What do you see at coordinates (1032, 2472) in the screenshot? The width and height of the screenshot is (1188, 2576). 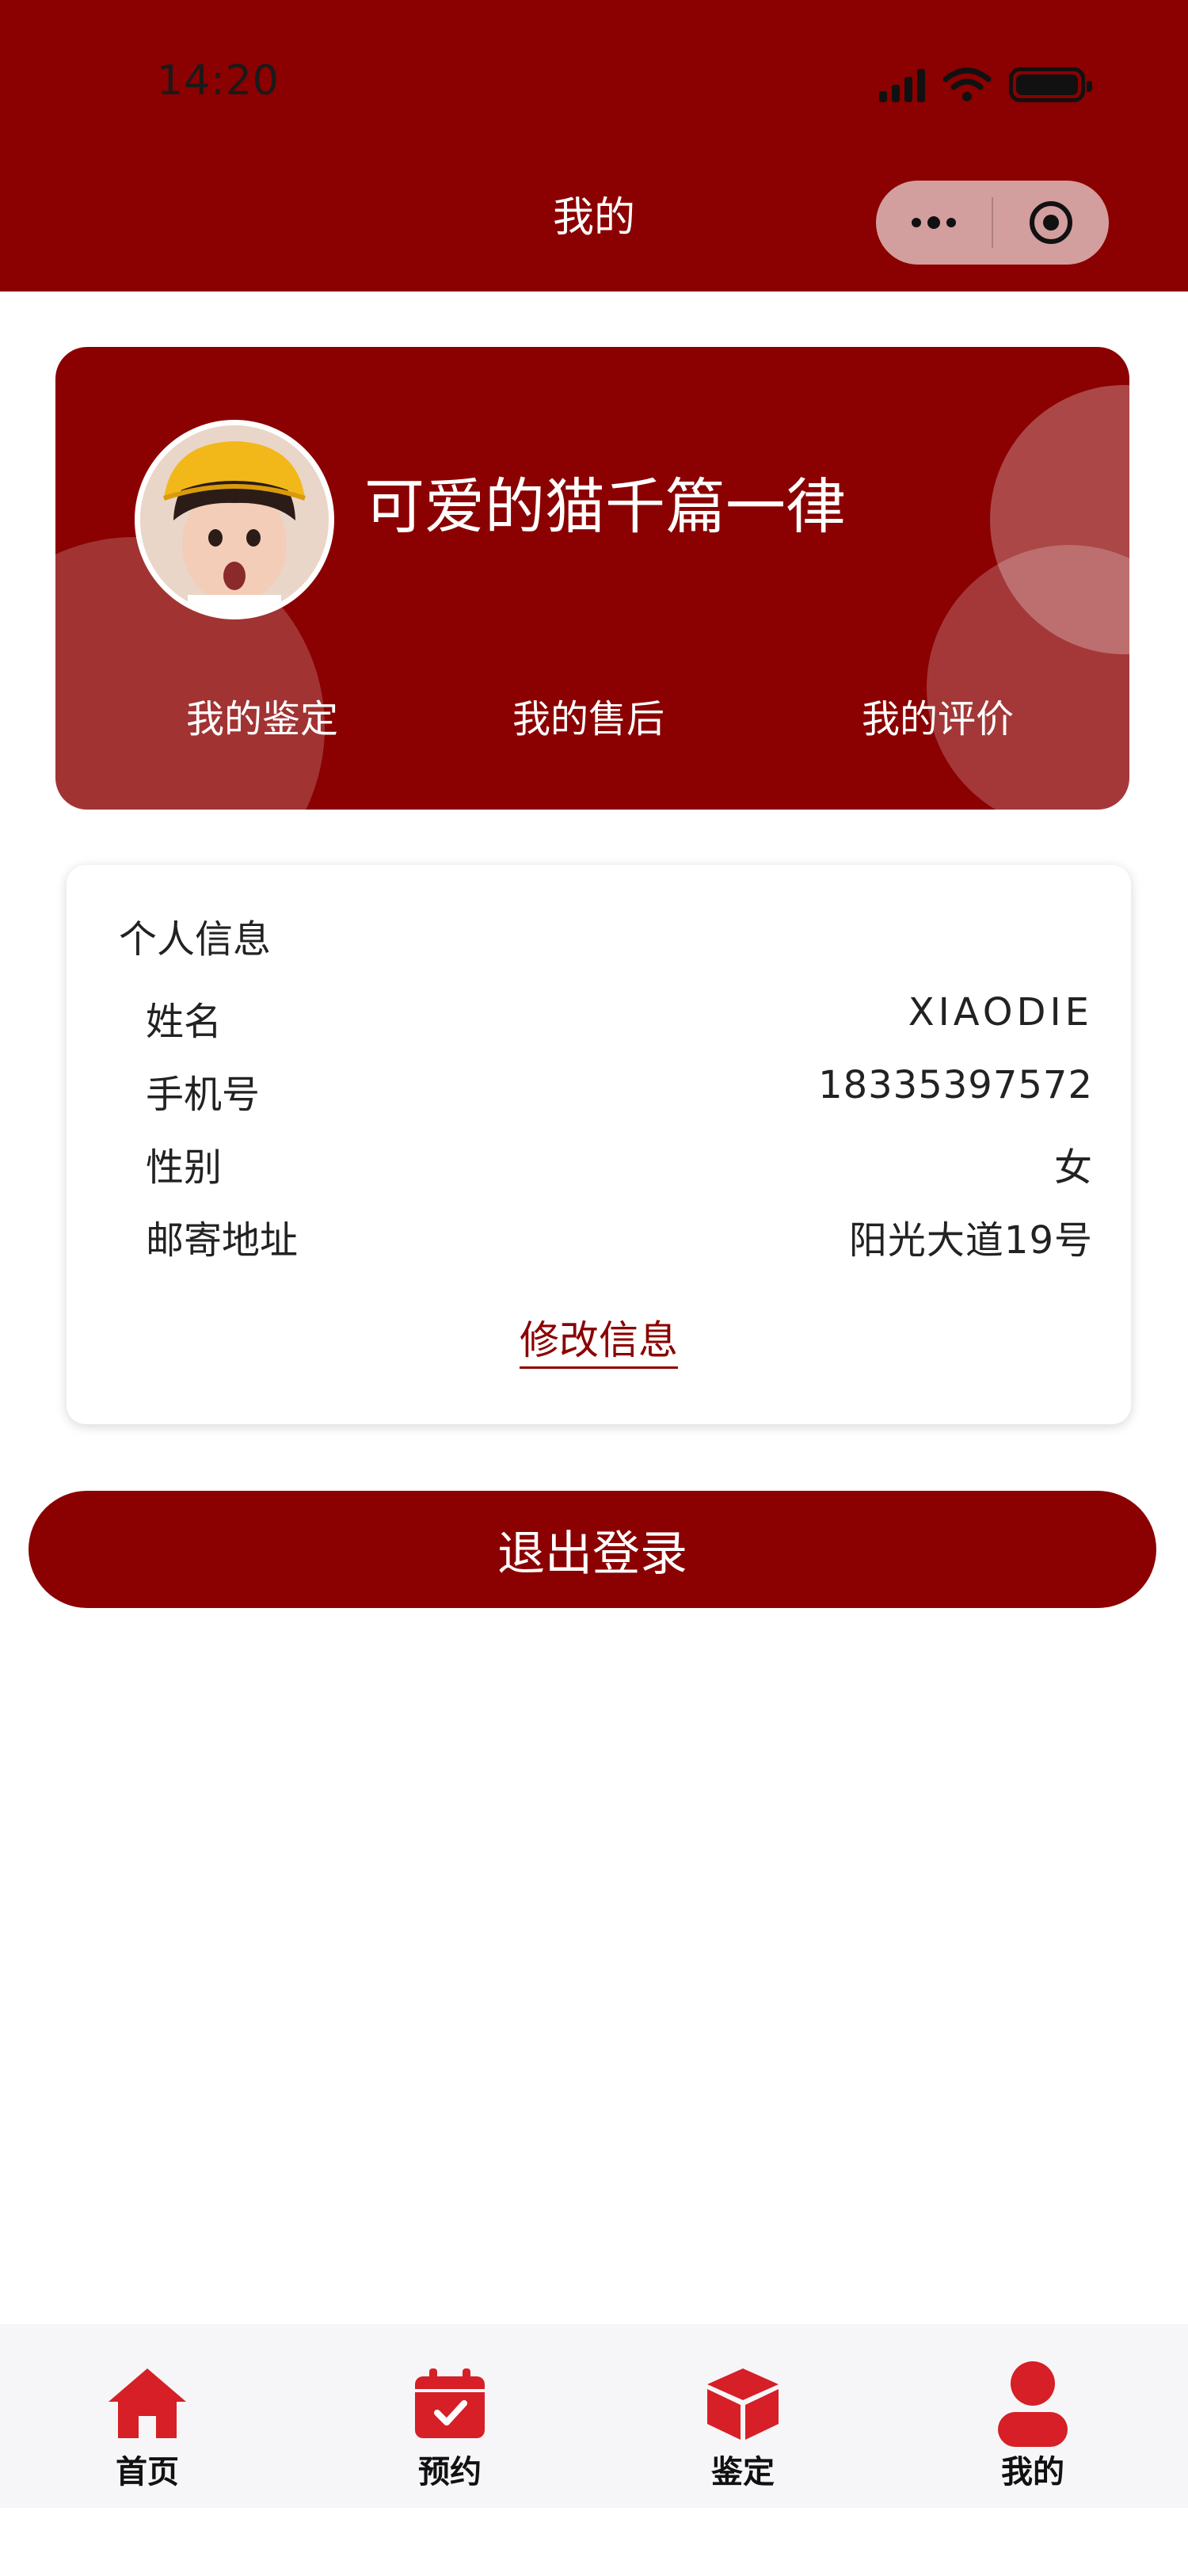 I see `tab-label: 我的` at bounding box center [1032, 2472].